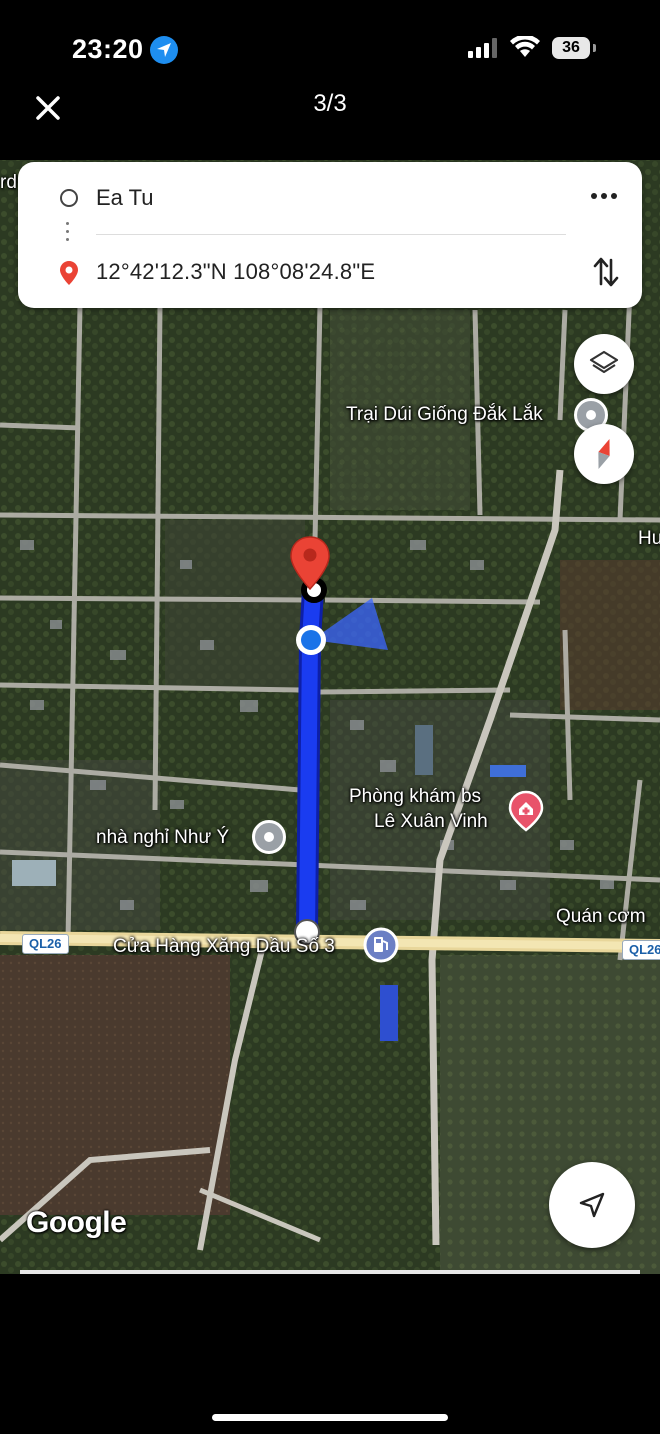 The height and width of the screenshot is (1434, 660). I want to click on hospital-icon, so click(526, 811).